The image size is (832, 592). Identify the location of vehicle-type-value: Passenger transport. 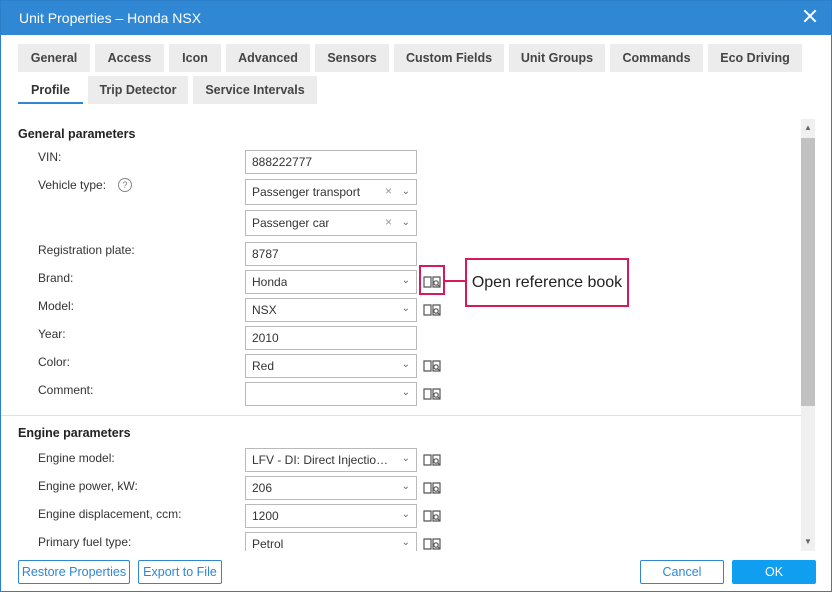
(306, 192).